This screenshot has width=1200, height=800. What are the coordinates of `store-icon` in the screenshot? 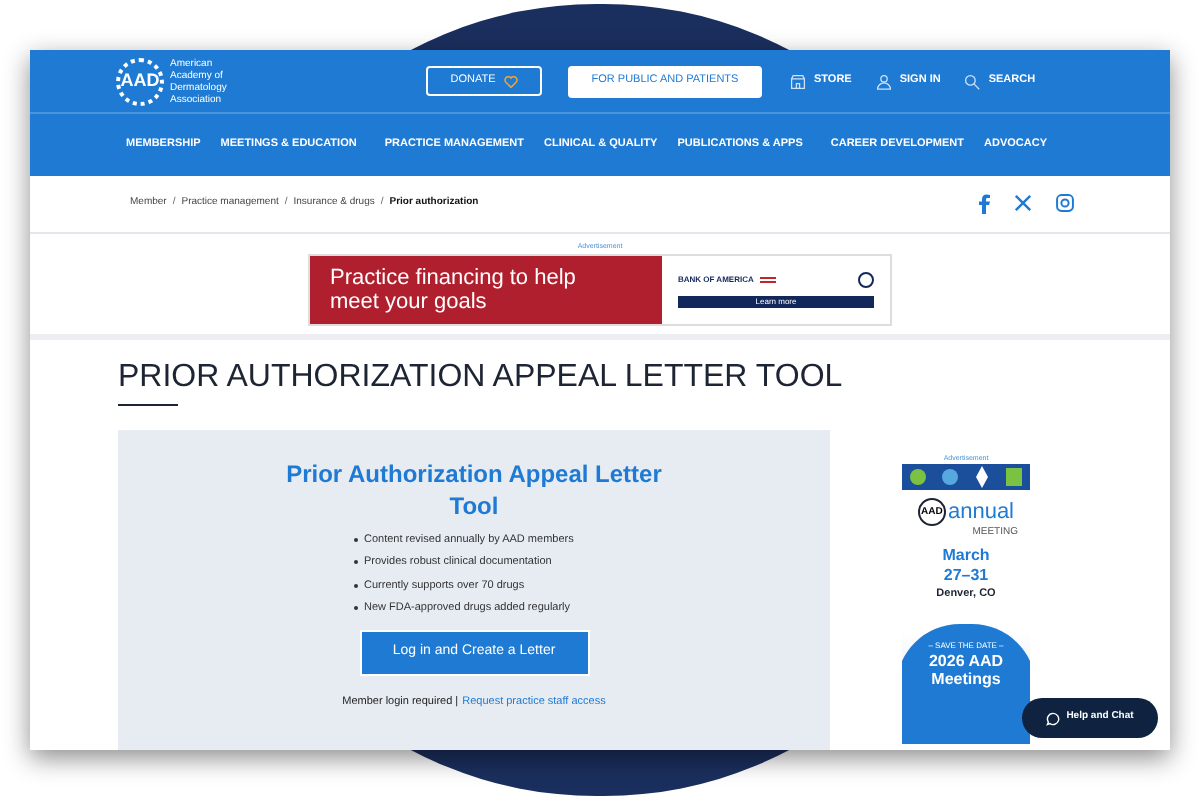 It's located at (798, 81).